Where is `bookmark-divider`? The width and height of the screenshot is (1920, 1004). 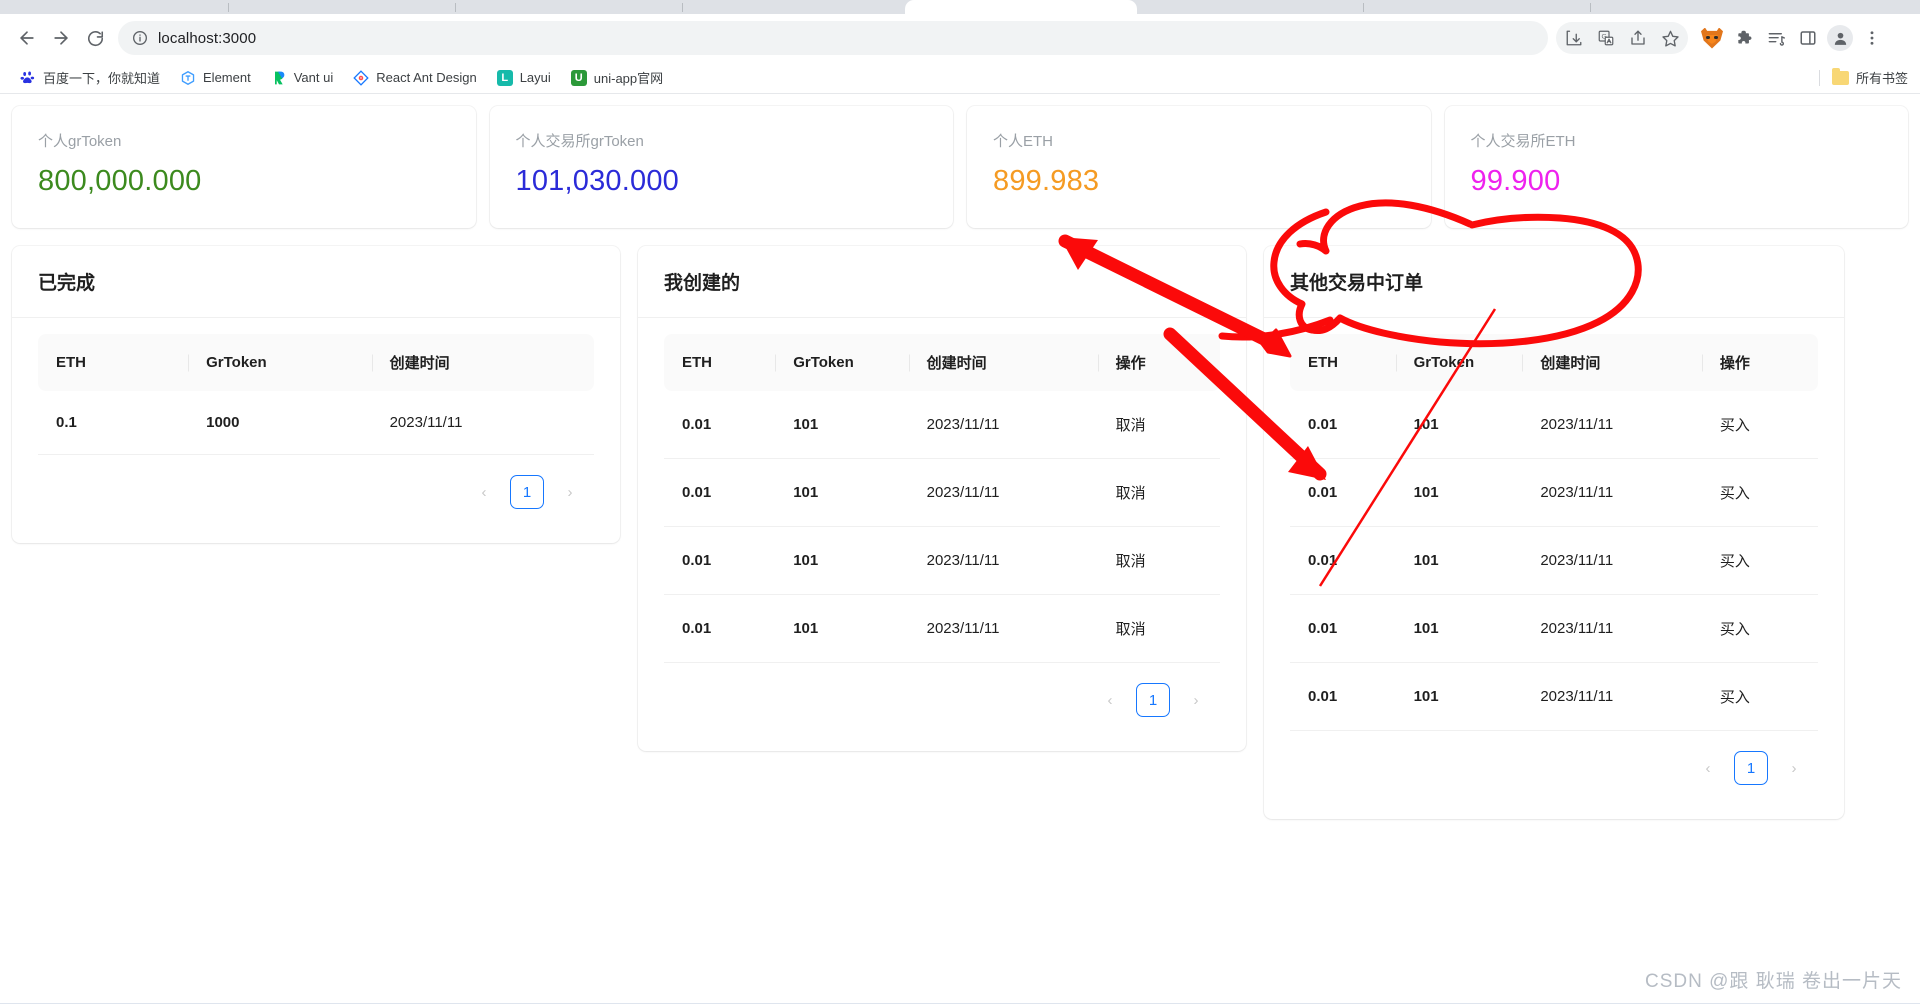 bookmark-divider is located at coordinates (1819, 77).